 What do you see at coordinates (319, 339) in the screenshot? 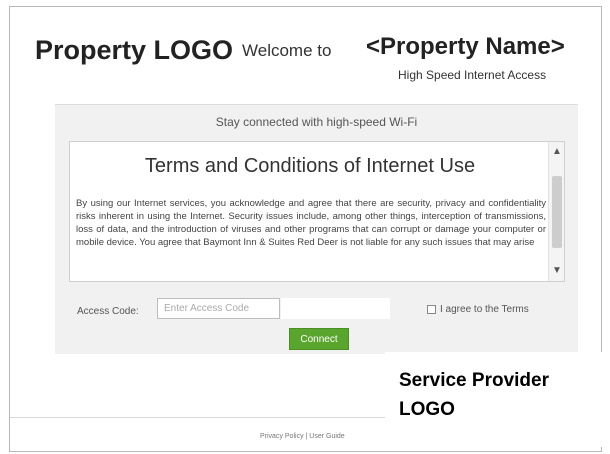
I see `connect-button: Connect` at bounding box center [319, 339].